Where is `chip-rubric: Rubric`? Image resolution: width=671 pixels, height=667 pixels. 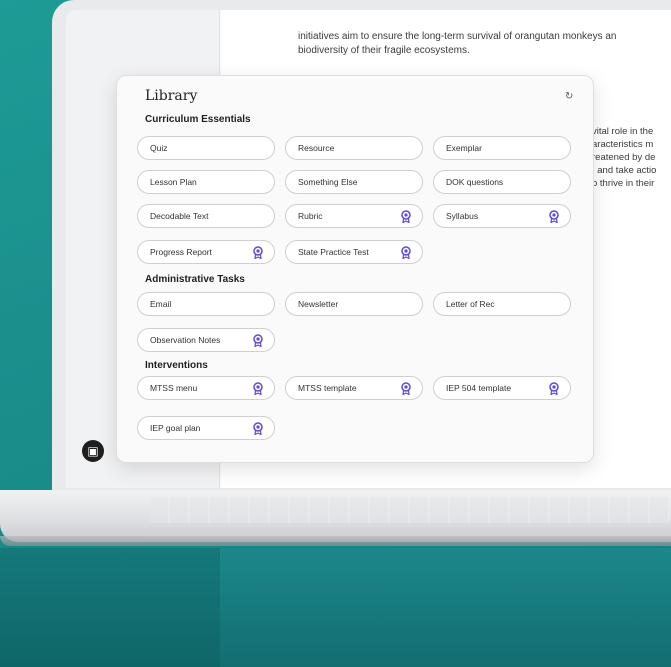
chip-rubric: Rubric is located at coordinates (354, 216).